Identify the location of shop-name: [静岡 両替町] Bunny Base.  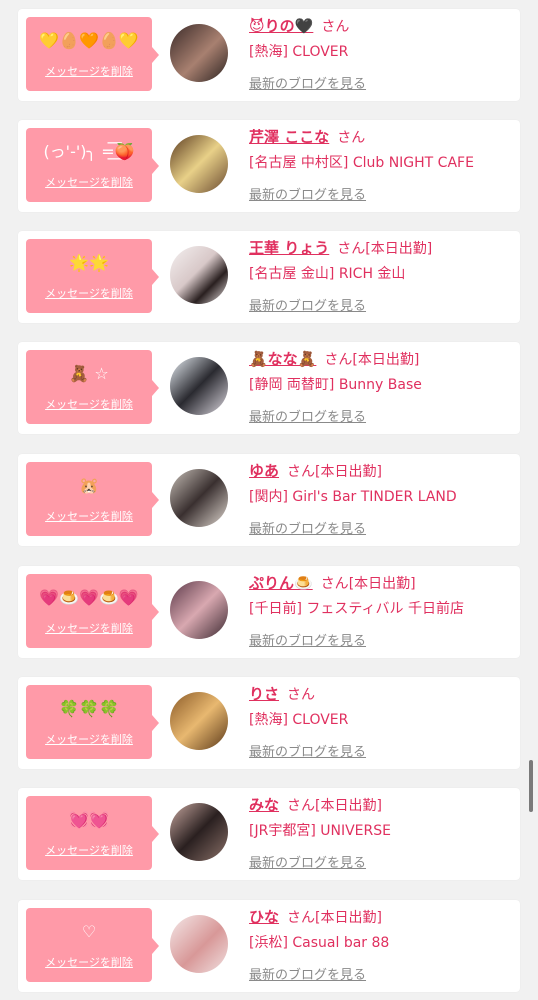
(335, 385).